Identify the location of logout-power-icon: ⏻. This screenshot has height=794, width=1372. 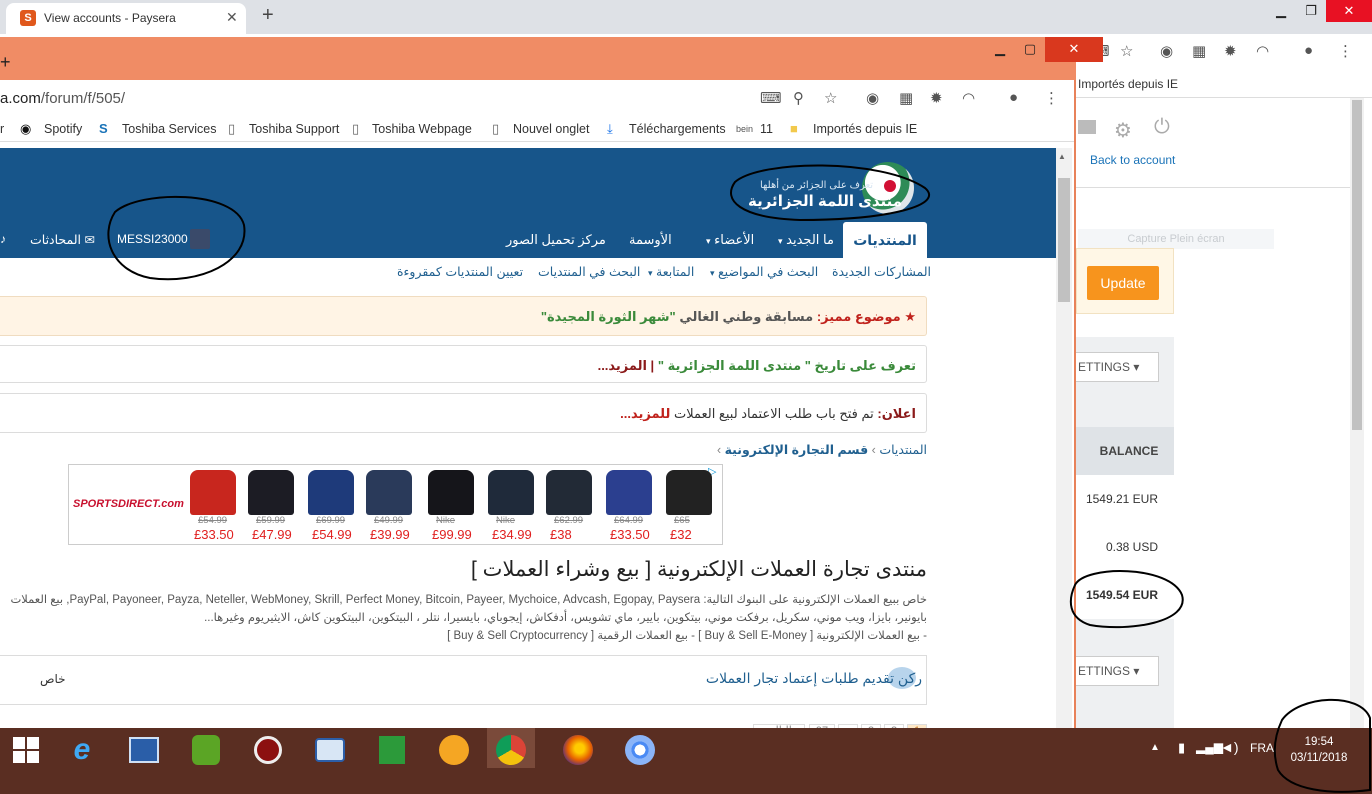
(1162, 127).